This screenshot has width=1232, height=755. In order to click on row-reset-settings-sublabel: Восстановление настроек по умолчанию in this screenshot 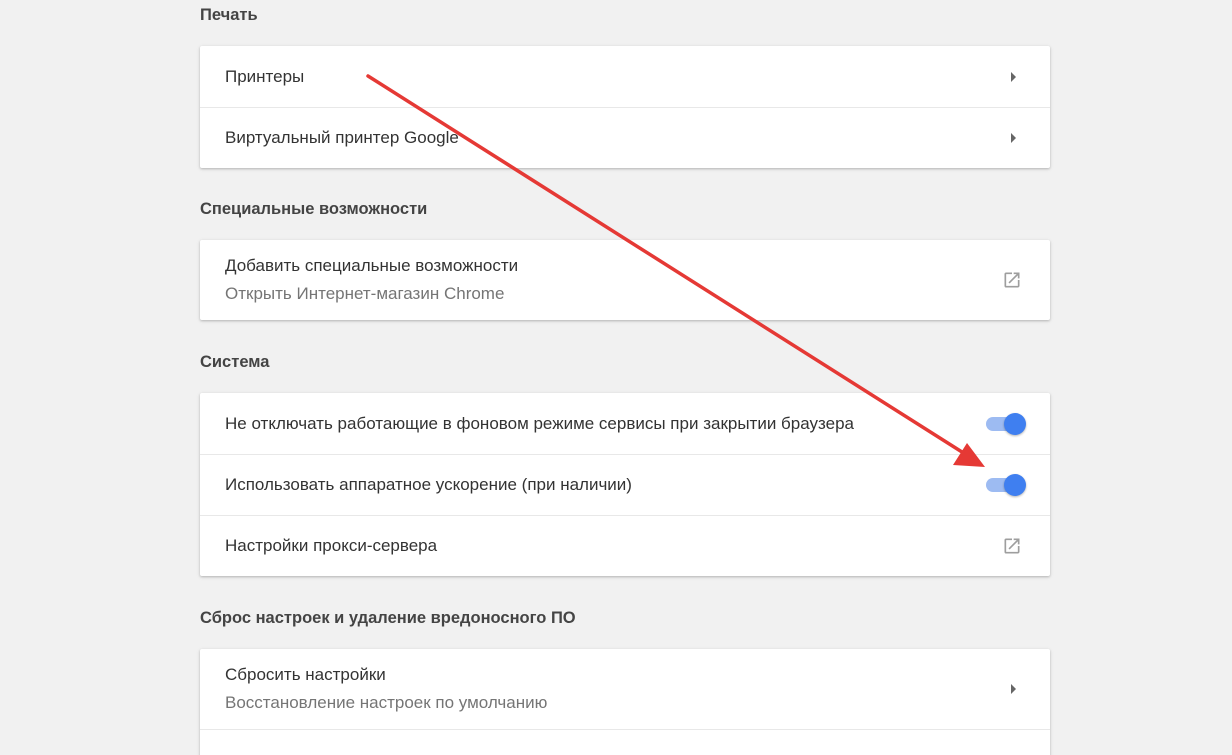, I will do `click(386, 702)`.